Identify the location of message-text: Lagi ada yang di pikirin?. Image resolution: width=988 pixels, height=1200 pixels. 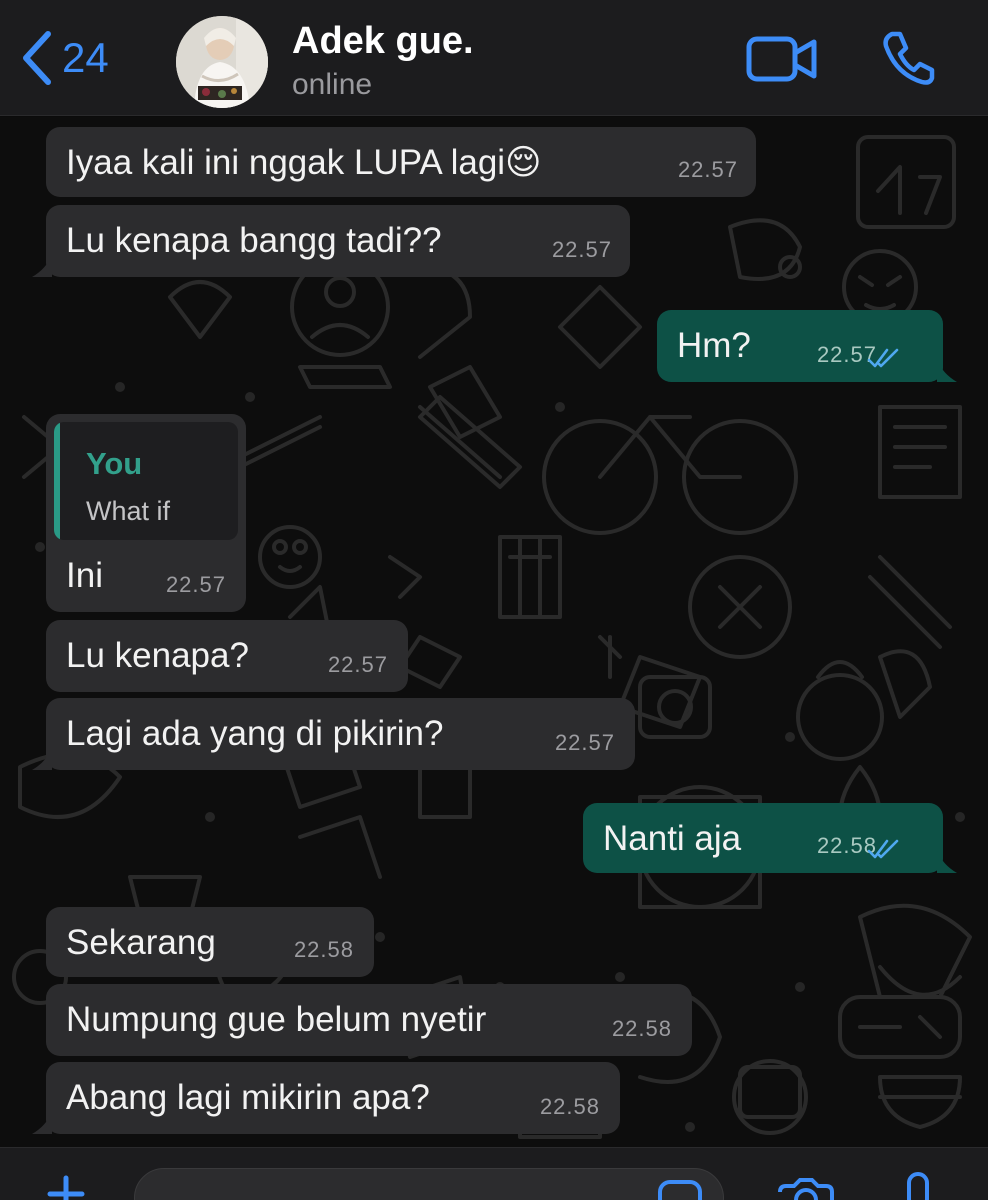
(255, 733).